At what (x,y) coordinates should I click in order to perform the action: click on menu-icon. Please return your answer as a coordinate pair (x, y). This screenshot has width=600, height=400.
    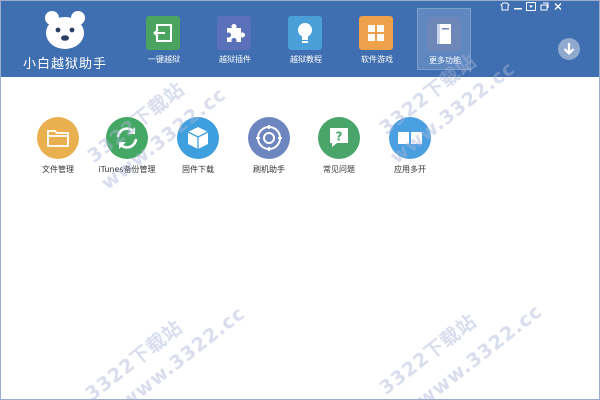
    Looking at the image, I should click on (531, 6).